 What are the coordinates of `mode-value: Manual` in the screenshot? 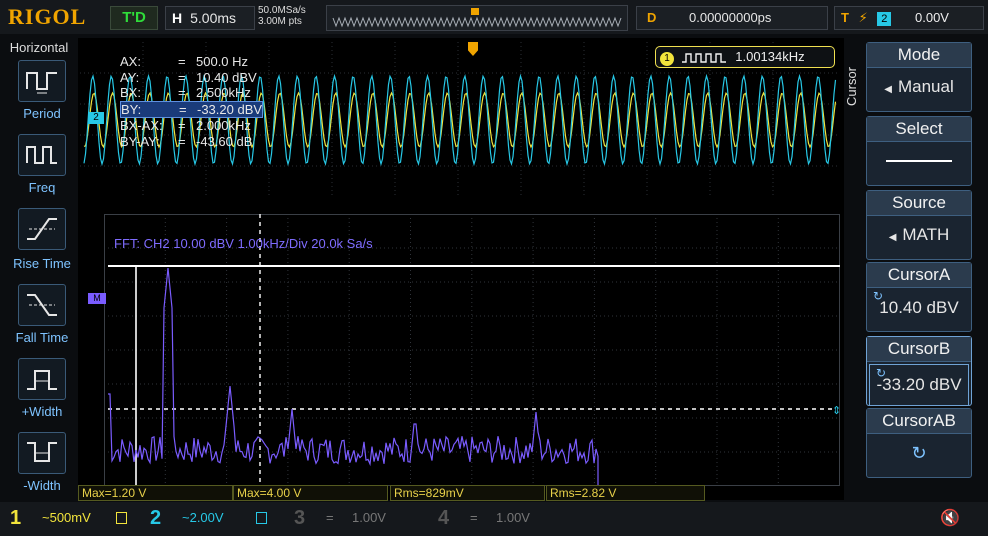 It's located at (925, 86).